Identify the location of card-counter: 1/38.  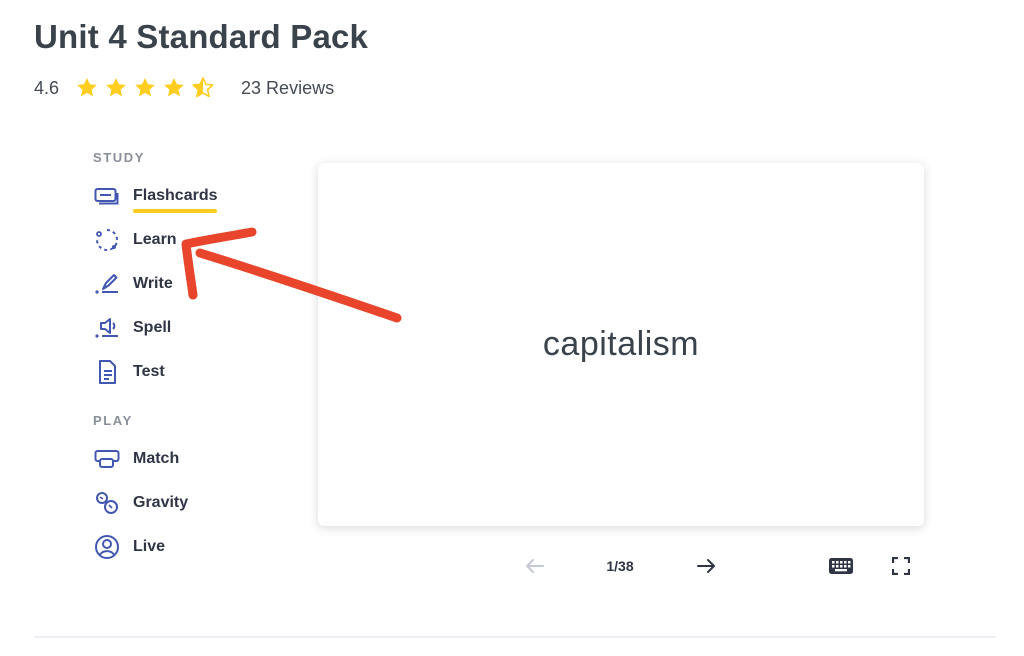
(620, 566).